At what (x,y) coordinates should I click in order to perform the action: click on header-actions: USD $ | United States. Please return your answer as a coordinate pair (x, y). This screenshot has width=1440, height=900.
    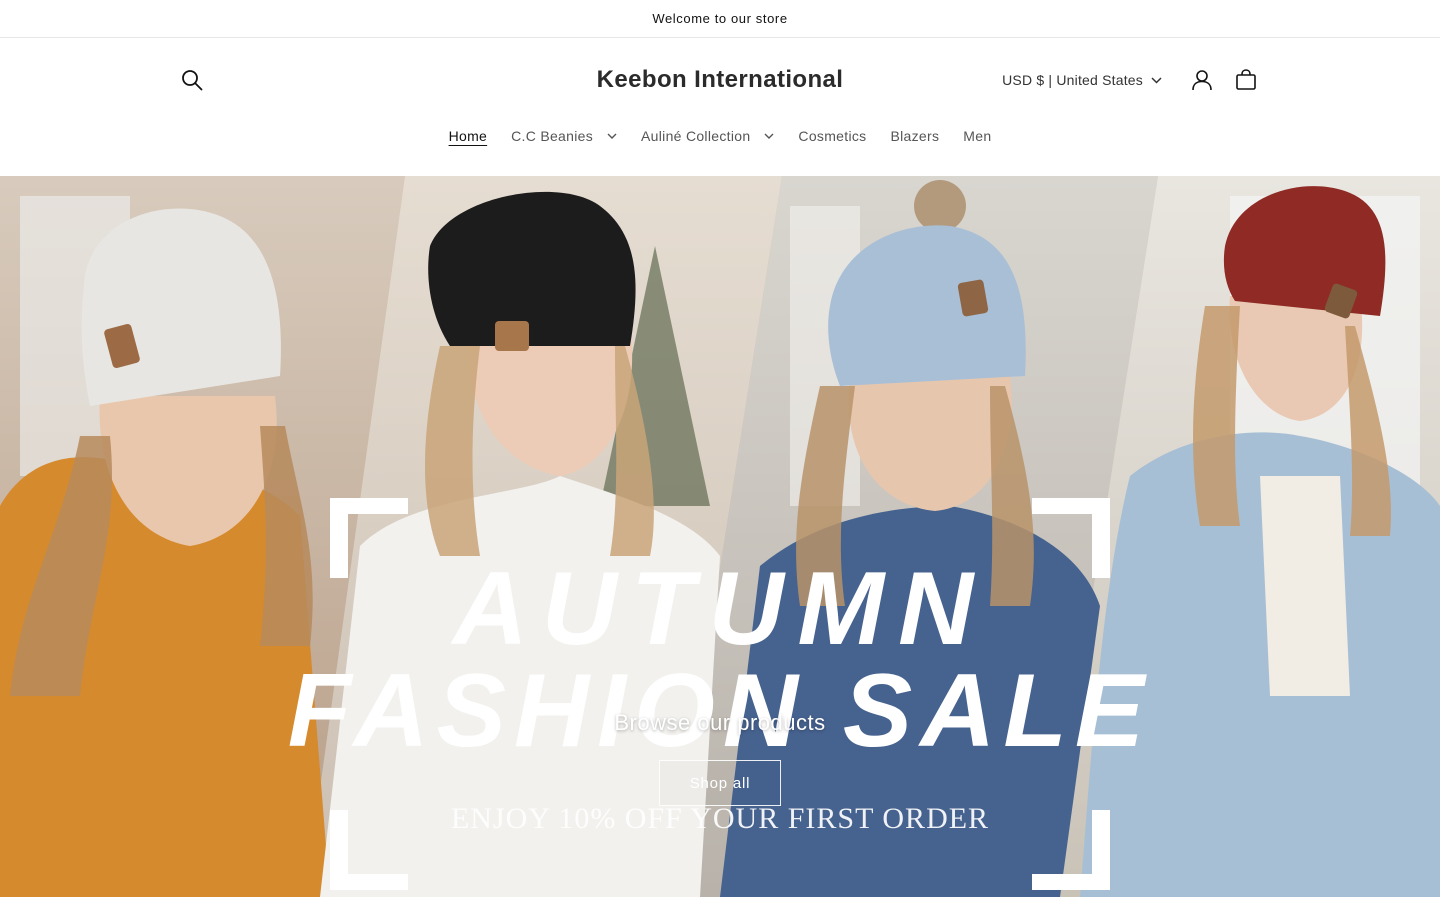
    Looking at the image, I should click on (1135, 80).